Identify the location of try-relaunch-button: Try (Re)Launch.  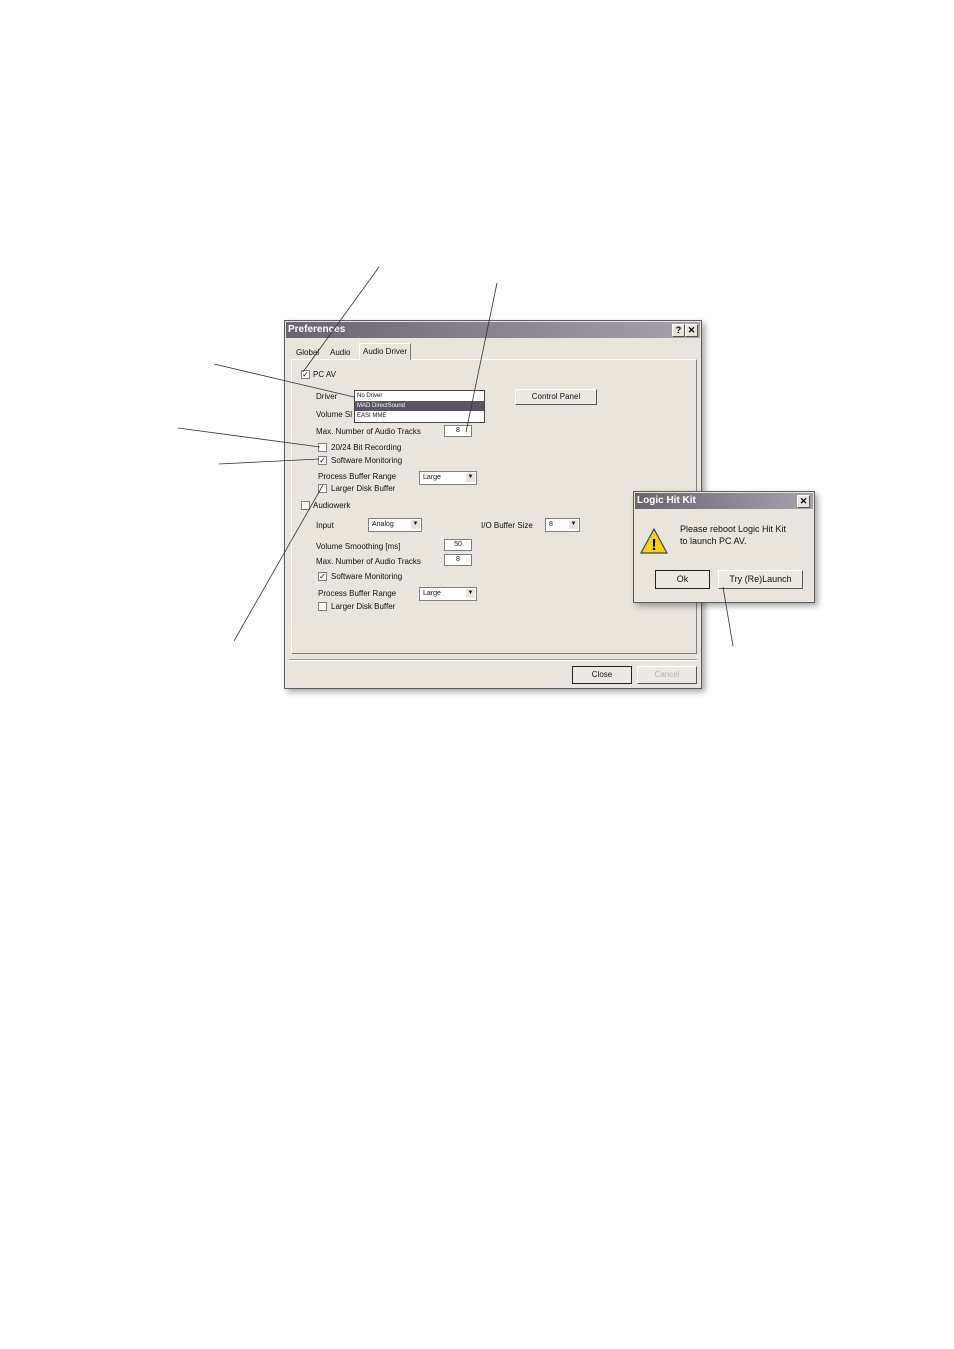
(760, 579).